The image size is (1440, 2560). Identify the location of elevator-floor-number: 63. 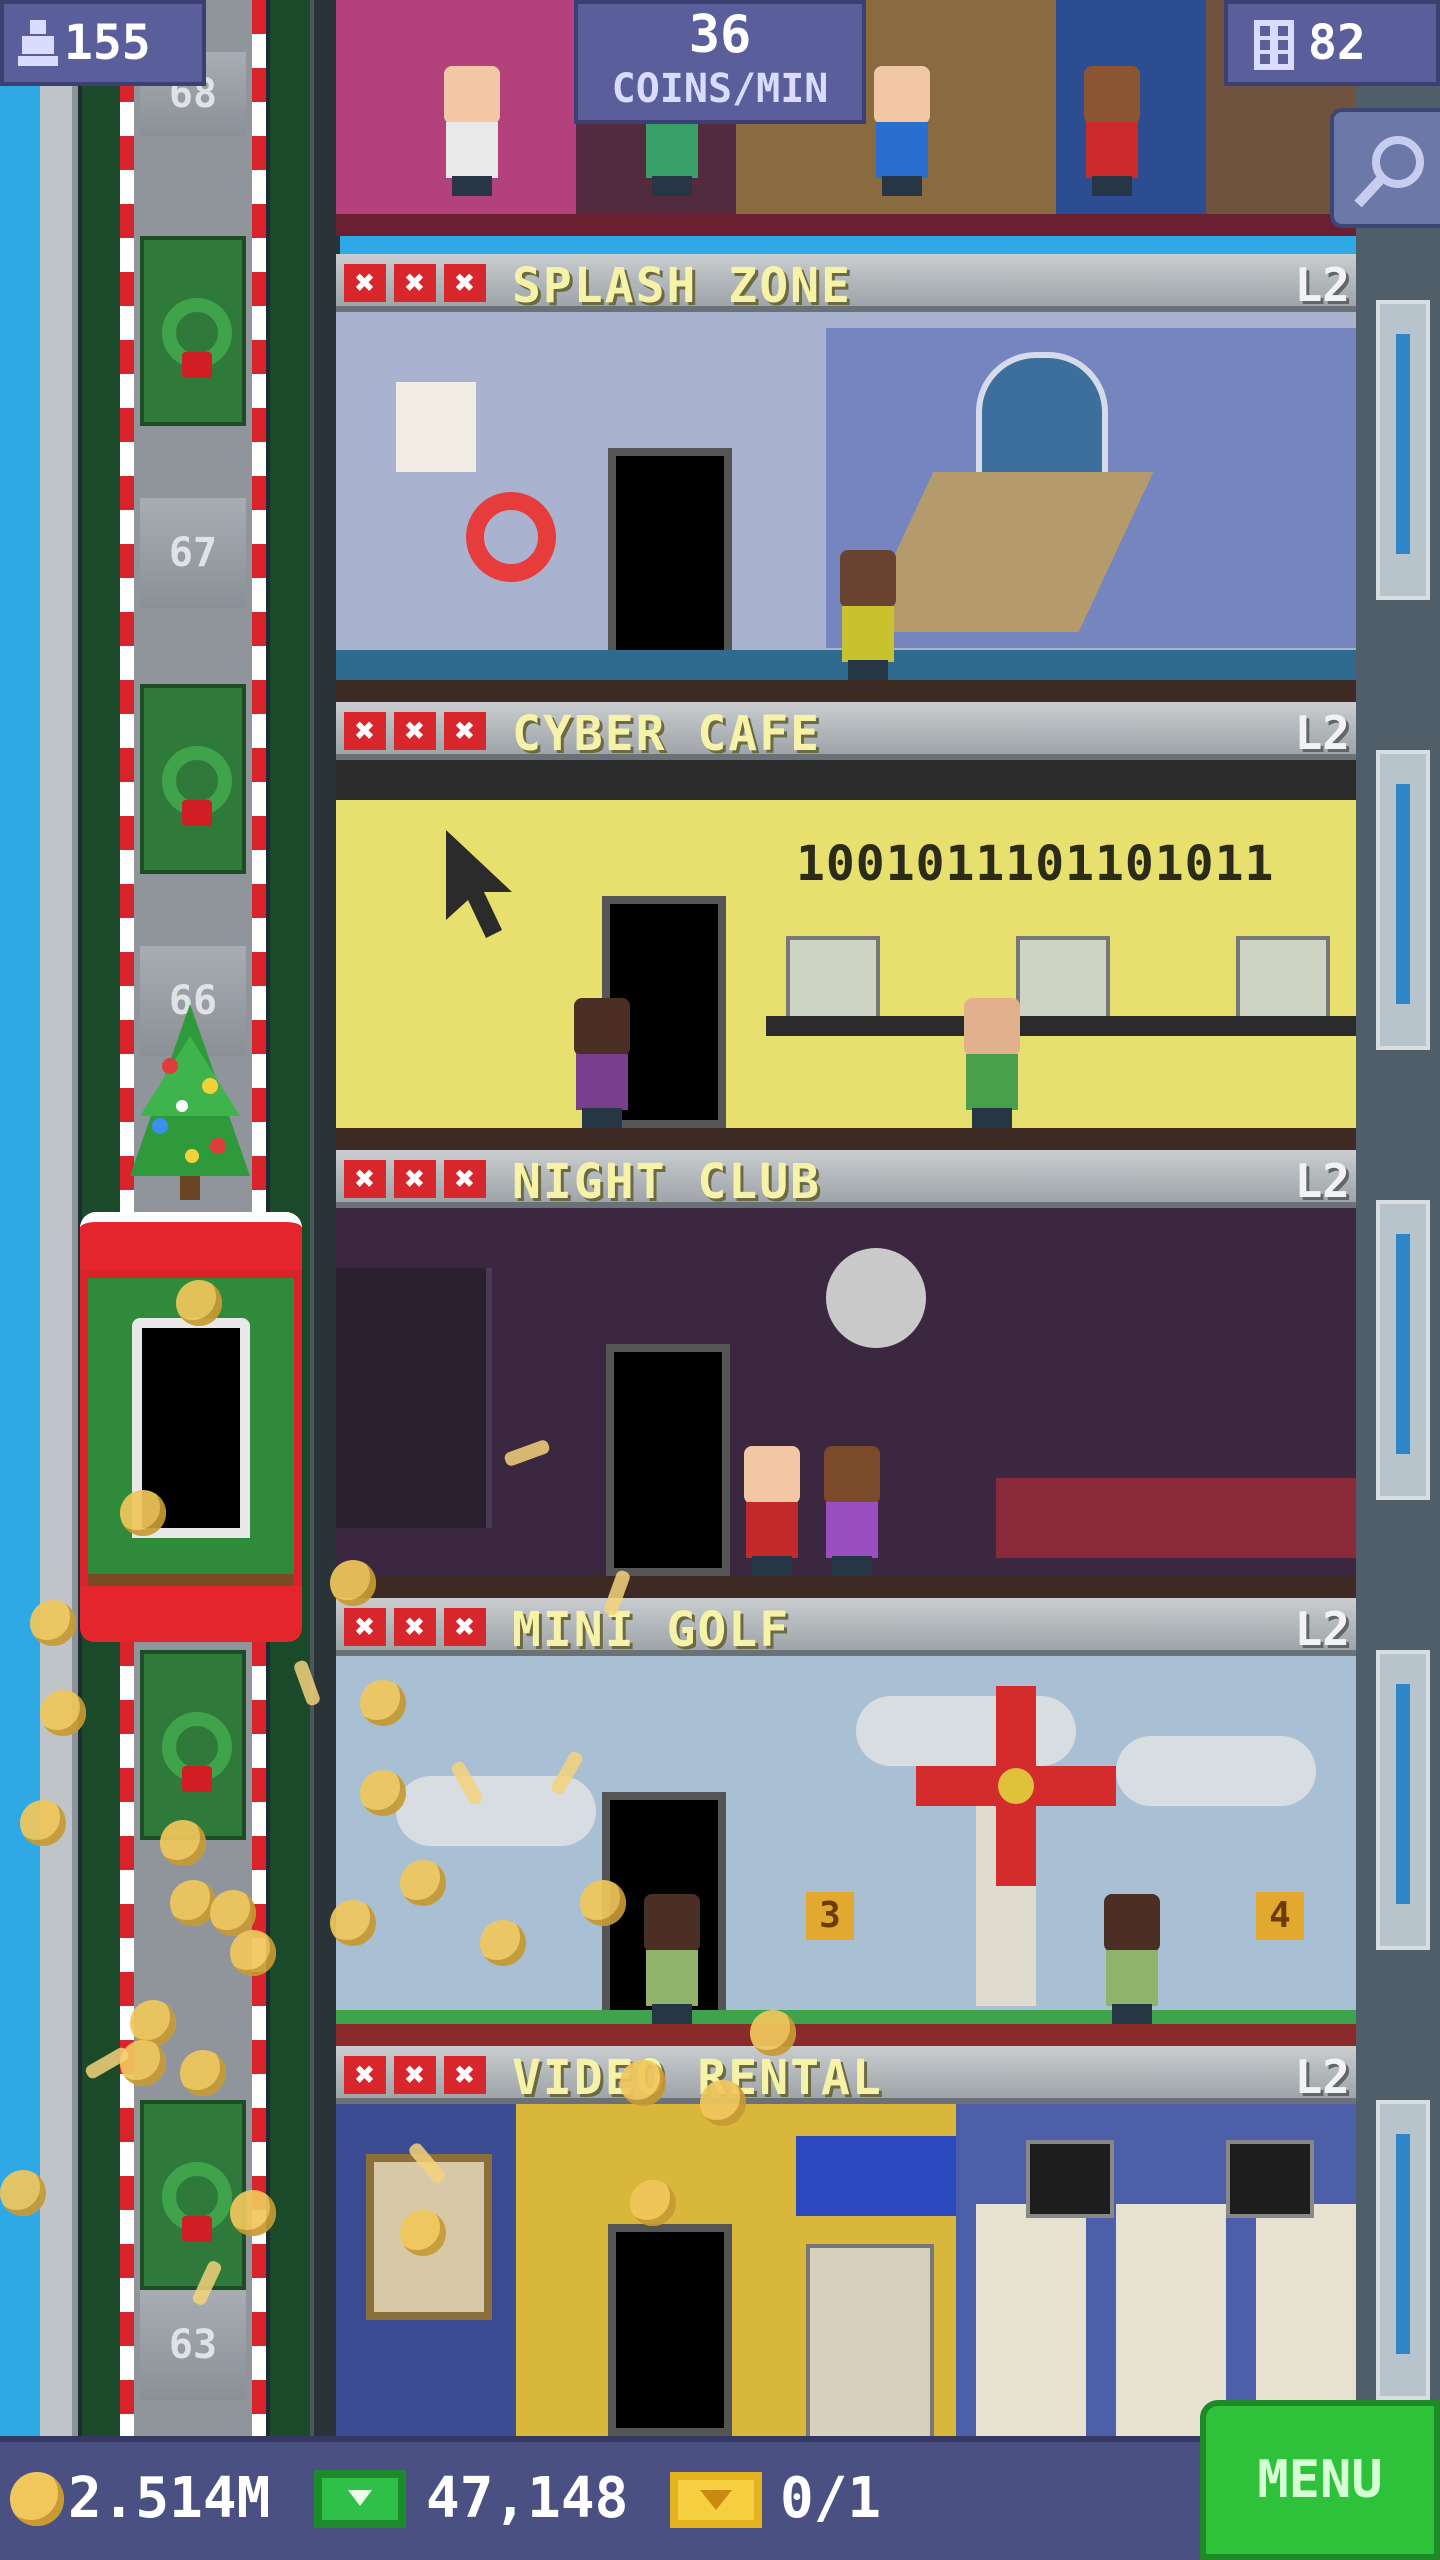
(193, 2345).